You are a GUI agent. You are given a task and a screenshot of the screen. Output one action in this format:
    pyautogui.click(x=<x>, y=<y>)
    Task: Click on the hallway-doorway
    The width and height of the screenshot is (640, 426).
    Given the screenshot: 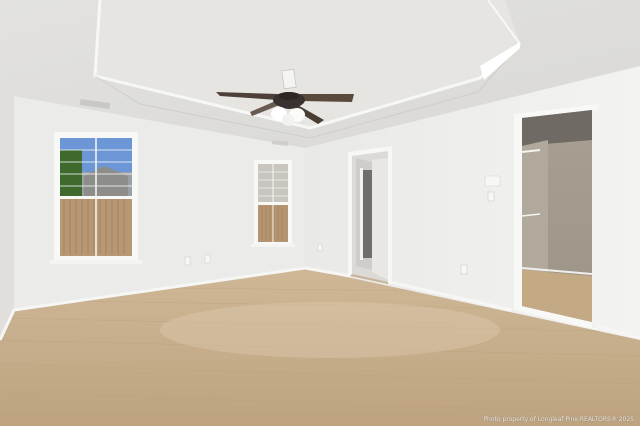 What is the action you would take?
    pyautogui.click(x=370, y=215)
    